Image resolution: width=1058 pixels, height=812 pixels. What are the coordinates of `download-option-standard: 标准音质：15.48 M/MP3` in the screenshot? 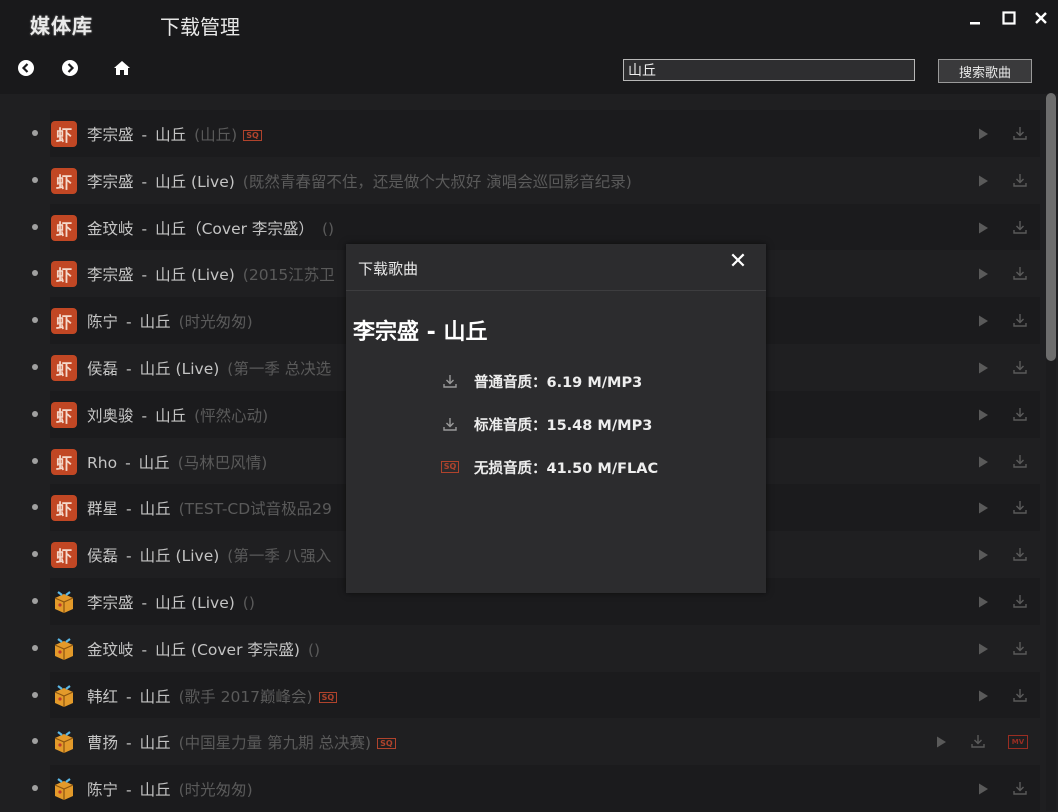 It's located at (547, 424).